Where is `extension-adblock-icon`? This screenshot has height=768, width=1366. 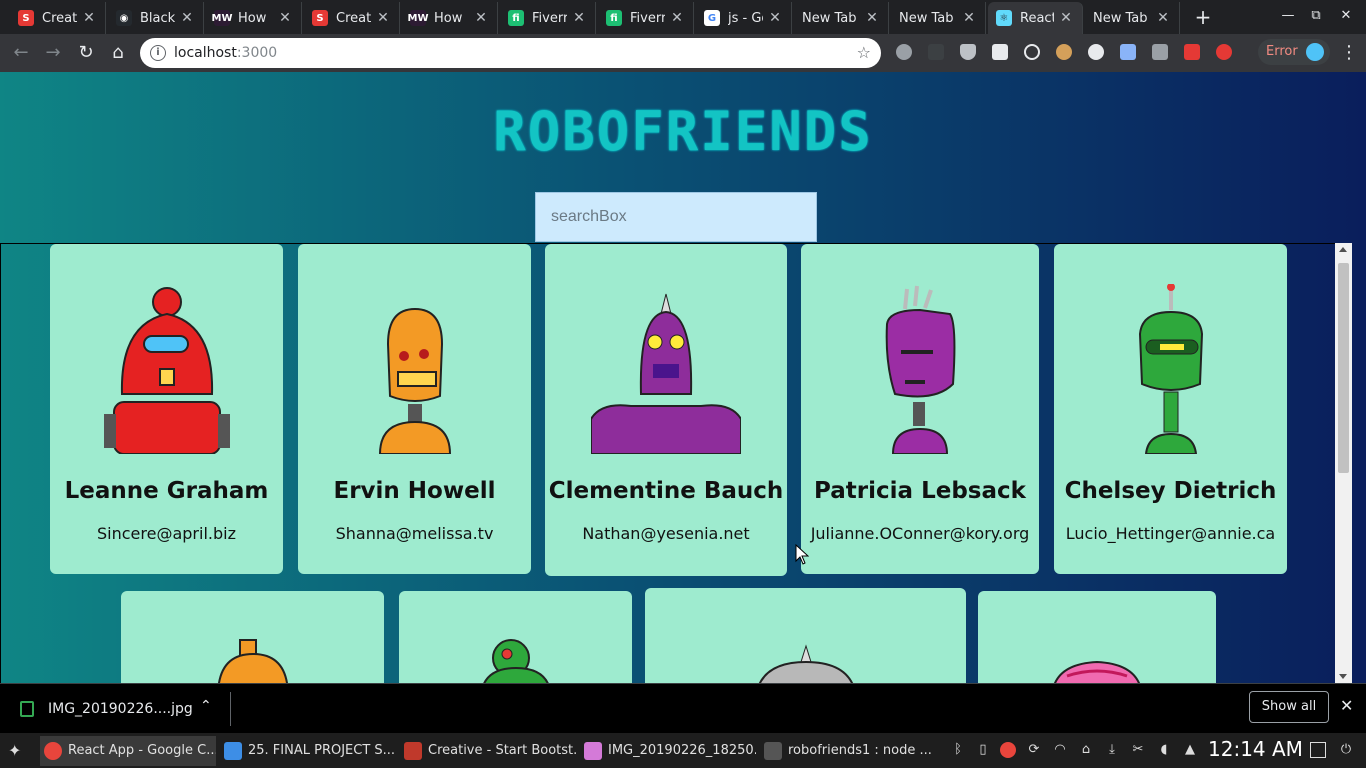 extension-adblock-icon is located at coordinates (904, 52).